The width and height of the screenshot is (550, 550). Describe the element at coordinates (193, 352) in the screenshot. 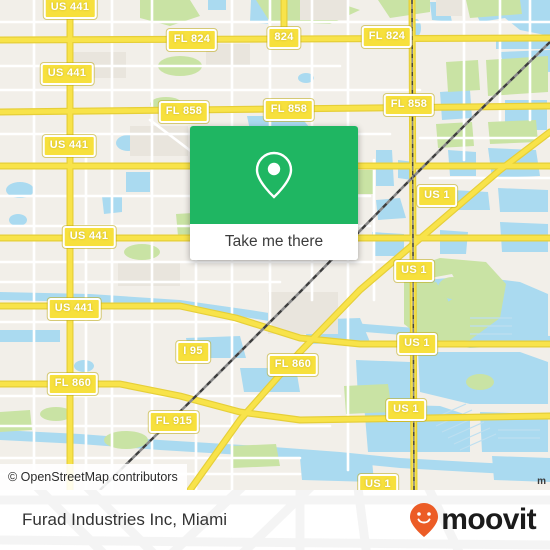

I see `road-shield: I 95` at that location.